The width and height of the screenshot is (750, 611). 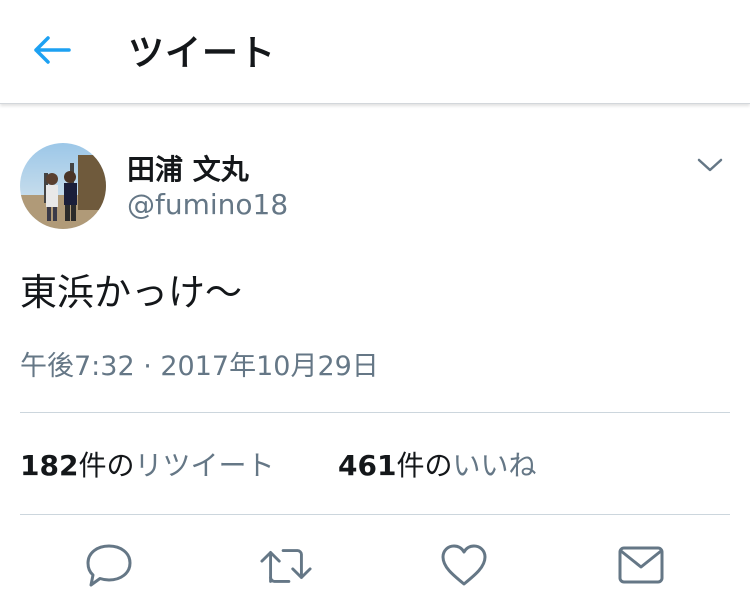 What do you see at coordinates (202, 53) in the screenshot?
I see `page-title: ツイート` at bounding box center [202, 53].